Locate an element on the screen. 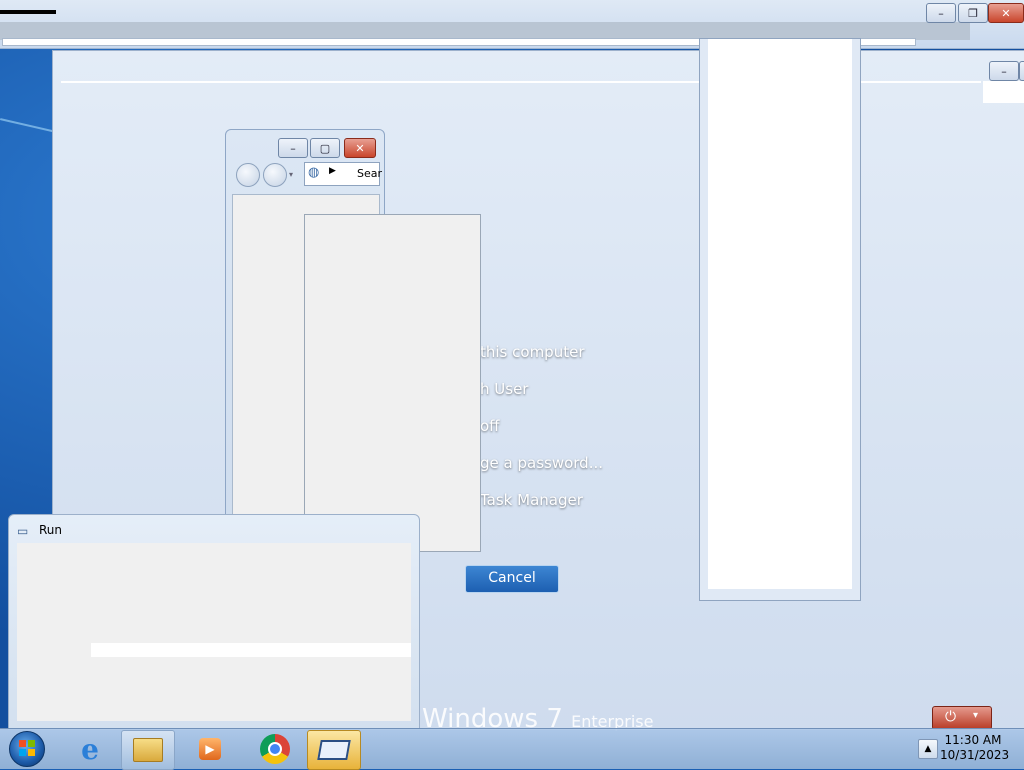 This screenshot has width=1024, height=770. folder-icon is located at coordinates (148, 750).